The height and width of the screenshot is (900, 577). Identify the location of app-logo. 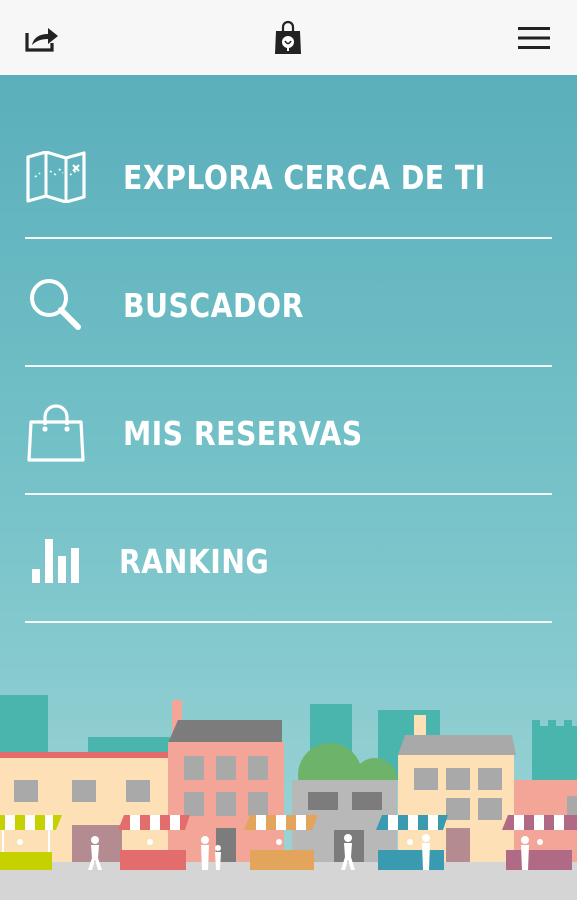
(288, 38).